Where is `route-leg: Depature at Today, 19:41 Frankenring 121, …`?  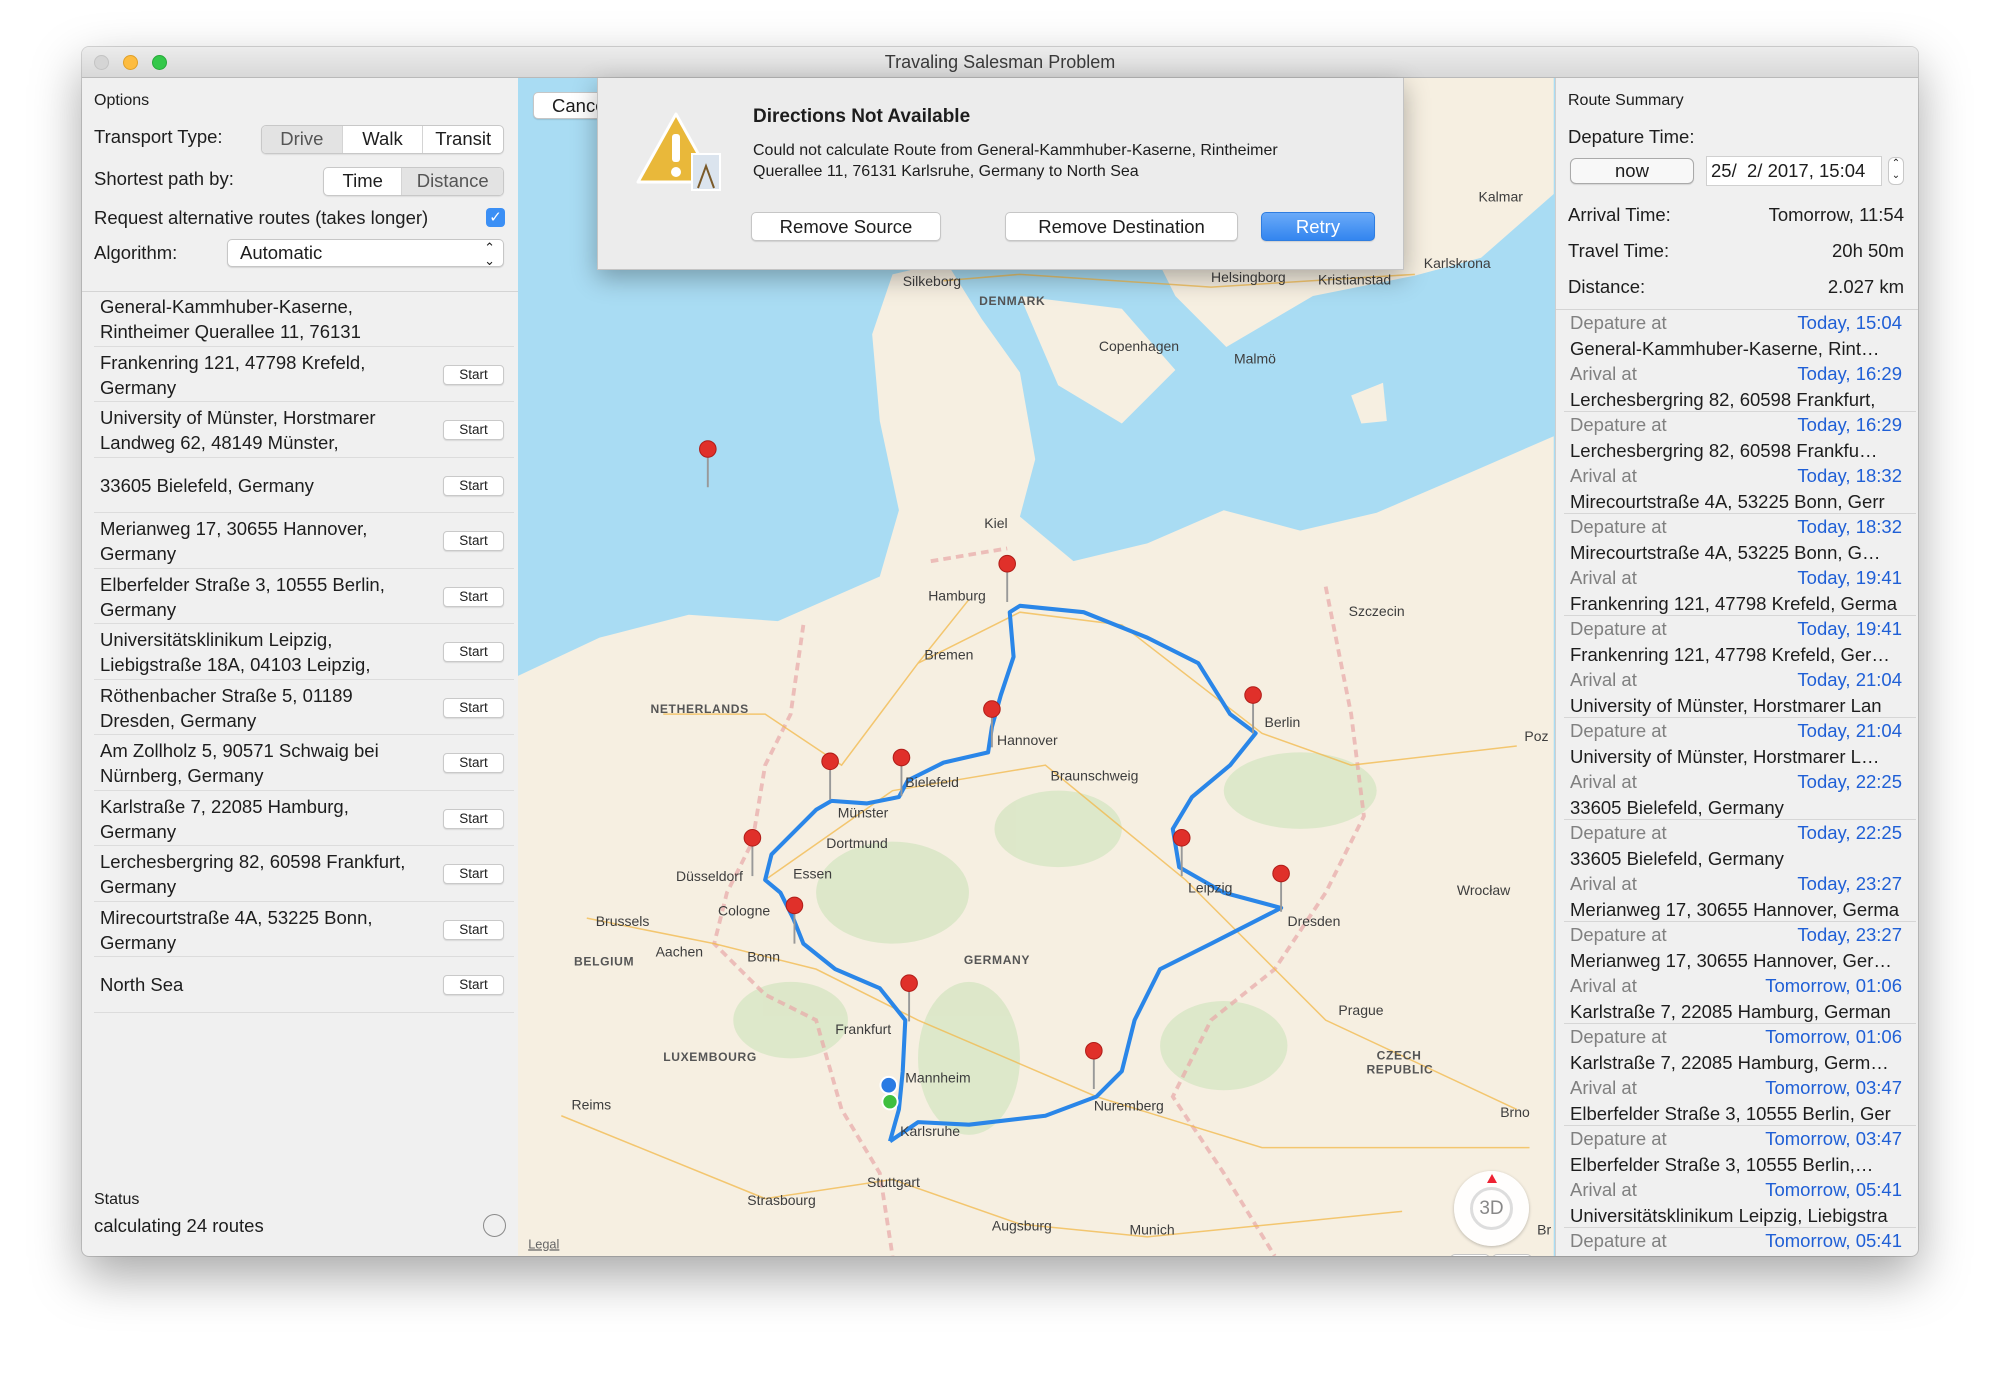
route-leg: Depature at Today, 19:41 Frankenring 121, … is located at coordinates (1740, 667).